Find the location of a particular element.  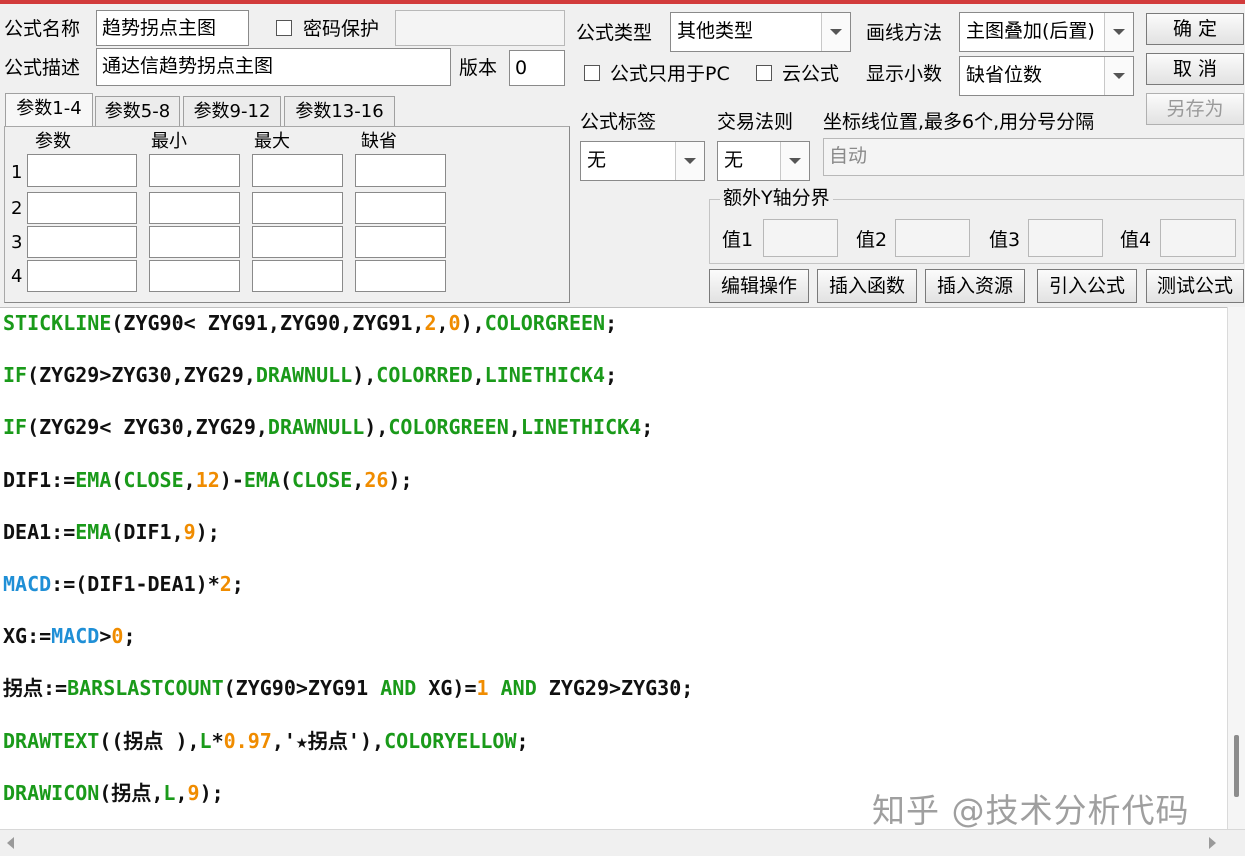

tab-params-13-16: 参数13-16 is located at coordinates (339, 111).